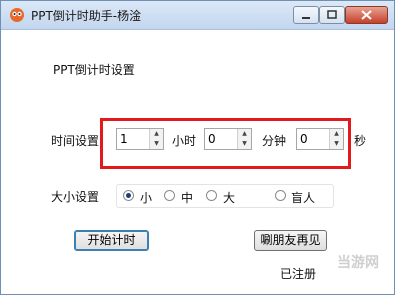 The width and height of the screenshot is (395, 295). Describe the element at coordinates (94, 70) in the screenshot. I see `section-title: PPT倒计时设置` at that location.